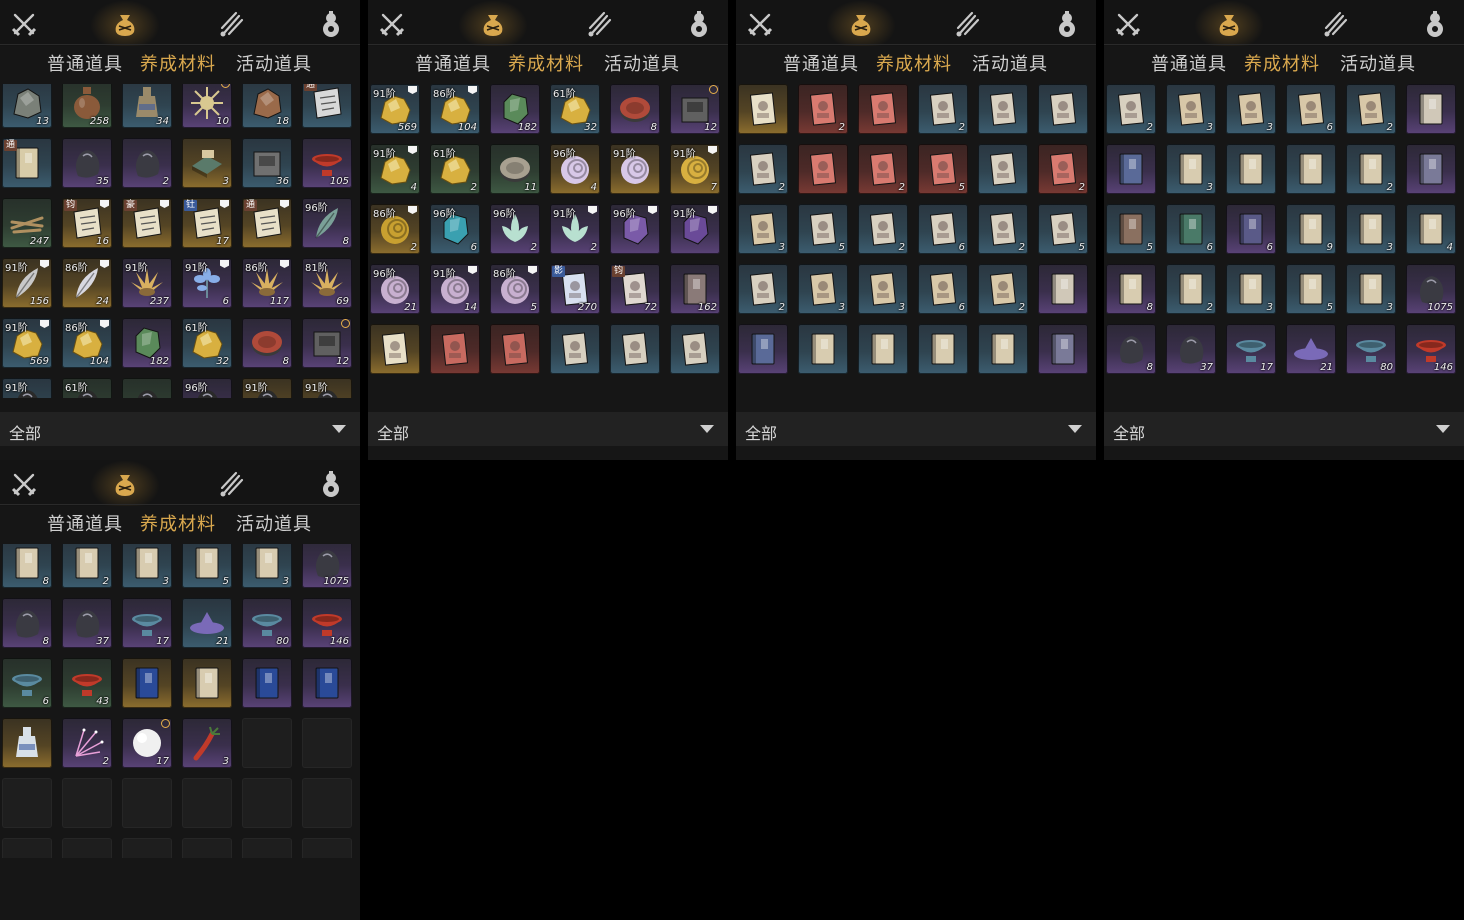 This screenshot has height=920, width=1464. Describe the element at coordinates (327, 623) in the screenshot. I see `item-slot: 146` at that location.